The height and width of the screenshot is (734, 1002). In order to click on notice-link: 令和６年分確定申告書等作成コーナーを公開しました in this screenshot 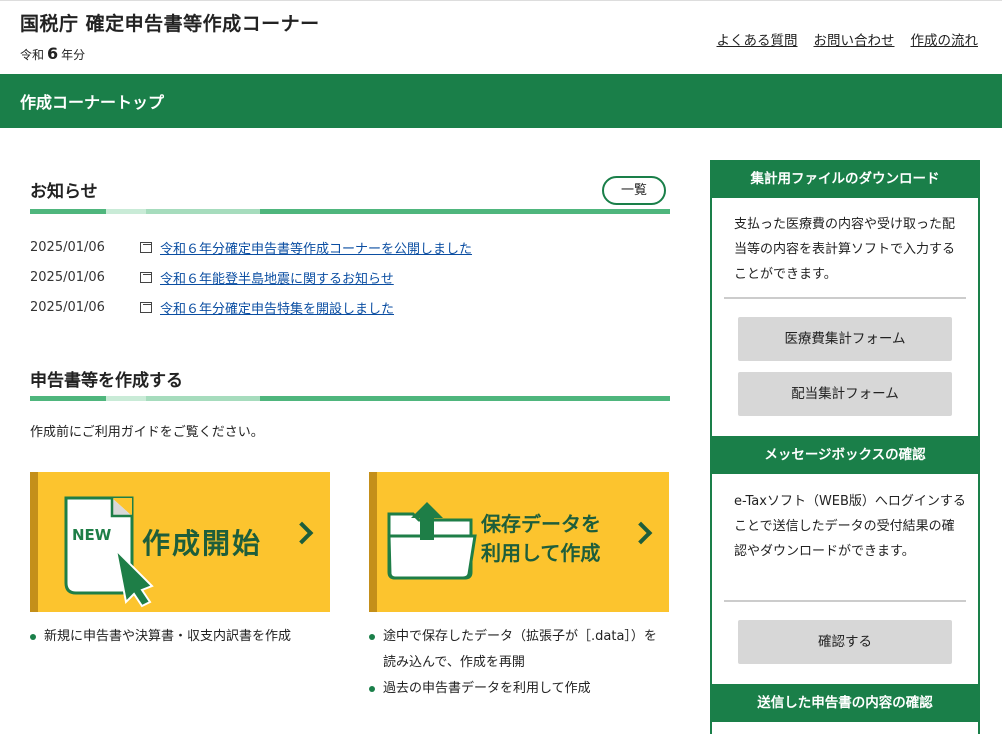, I will do `click(316, 247)`.